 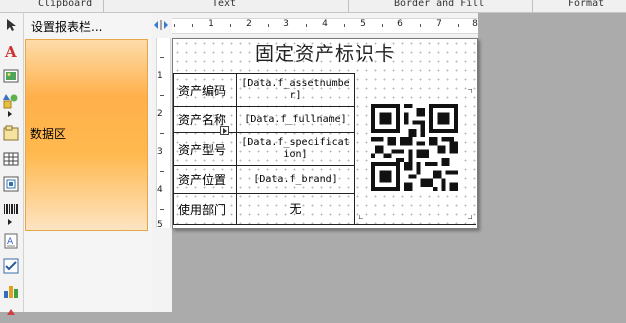 I want to click on department-value: 无, so click(x=295, y=209).